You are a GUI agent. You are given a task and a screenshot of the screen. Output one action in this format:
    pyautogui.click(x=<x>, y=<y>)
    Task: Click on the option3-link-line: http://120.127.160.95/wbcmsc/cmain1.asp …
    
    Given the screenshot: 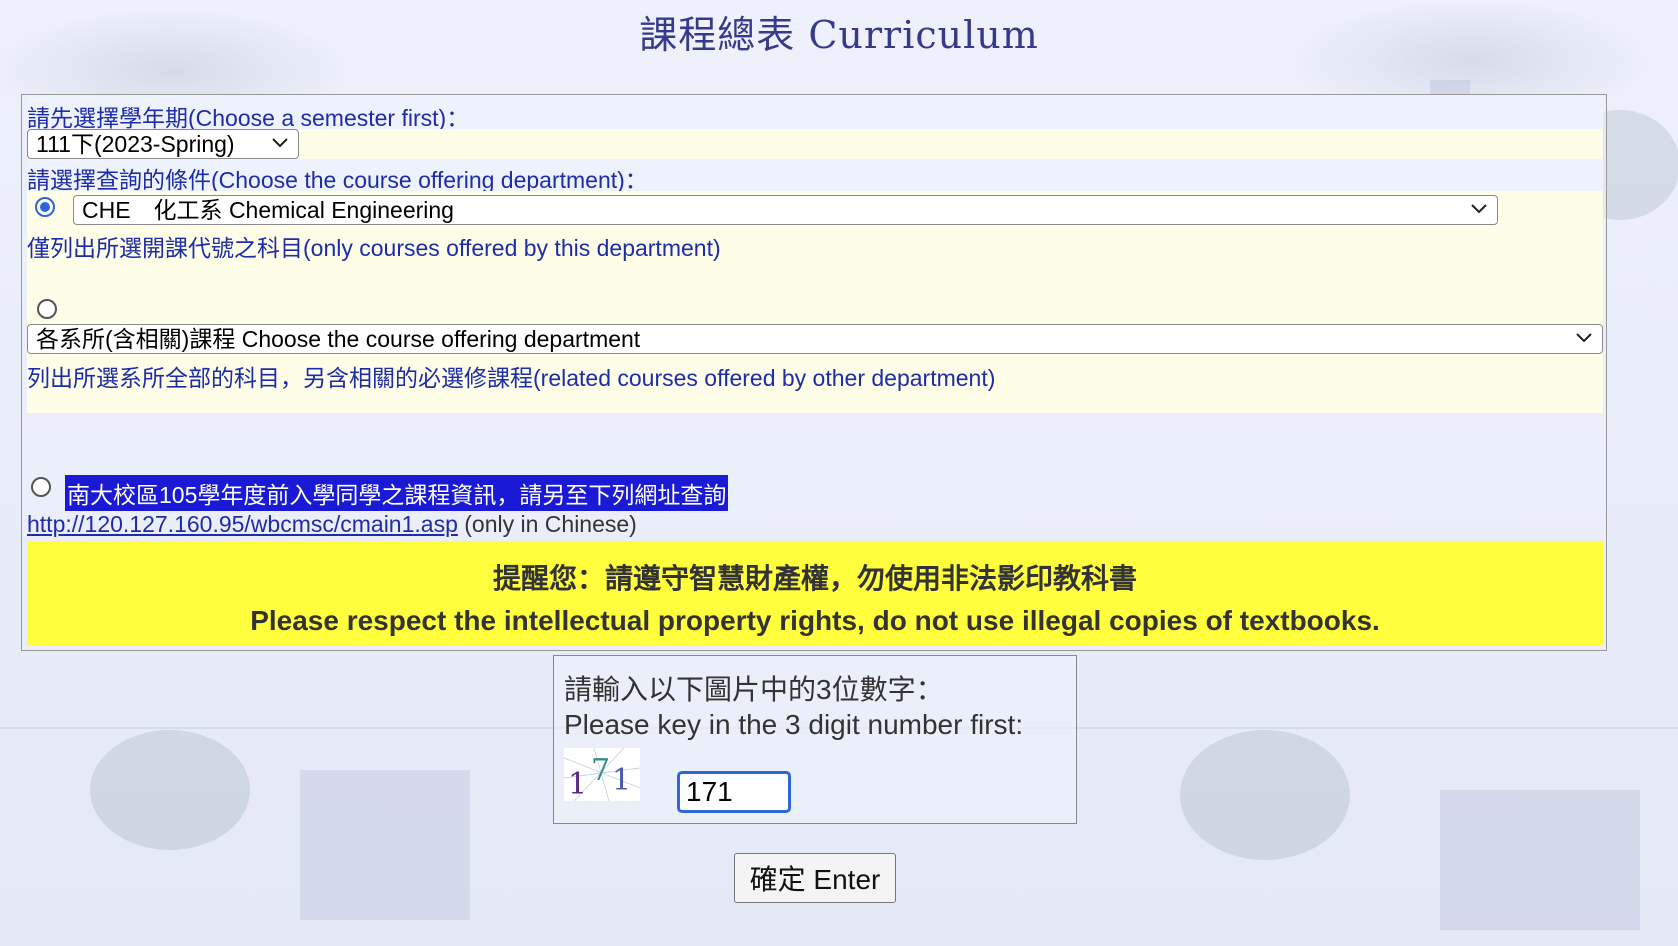 What is the action you would take?
    pyautogui.click(x=332, y=524)
    